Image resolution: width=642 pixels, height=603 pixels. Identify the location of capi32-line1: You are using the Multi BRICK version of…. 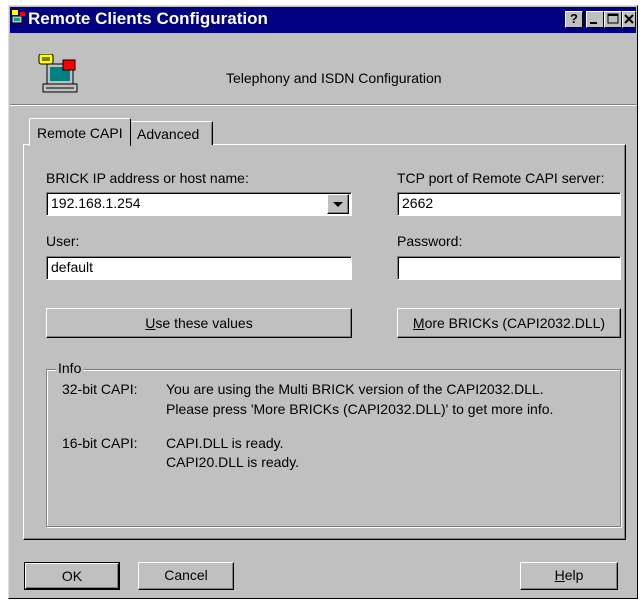
(355, 389).